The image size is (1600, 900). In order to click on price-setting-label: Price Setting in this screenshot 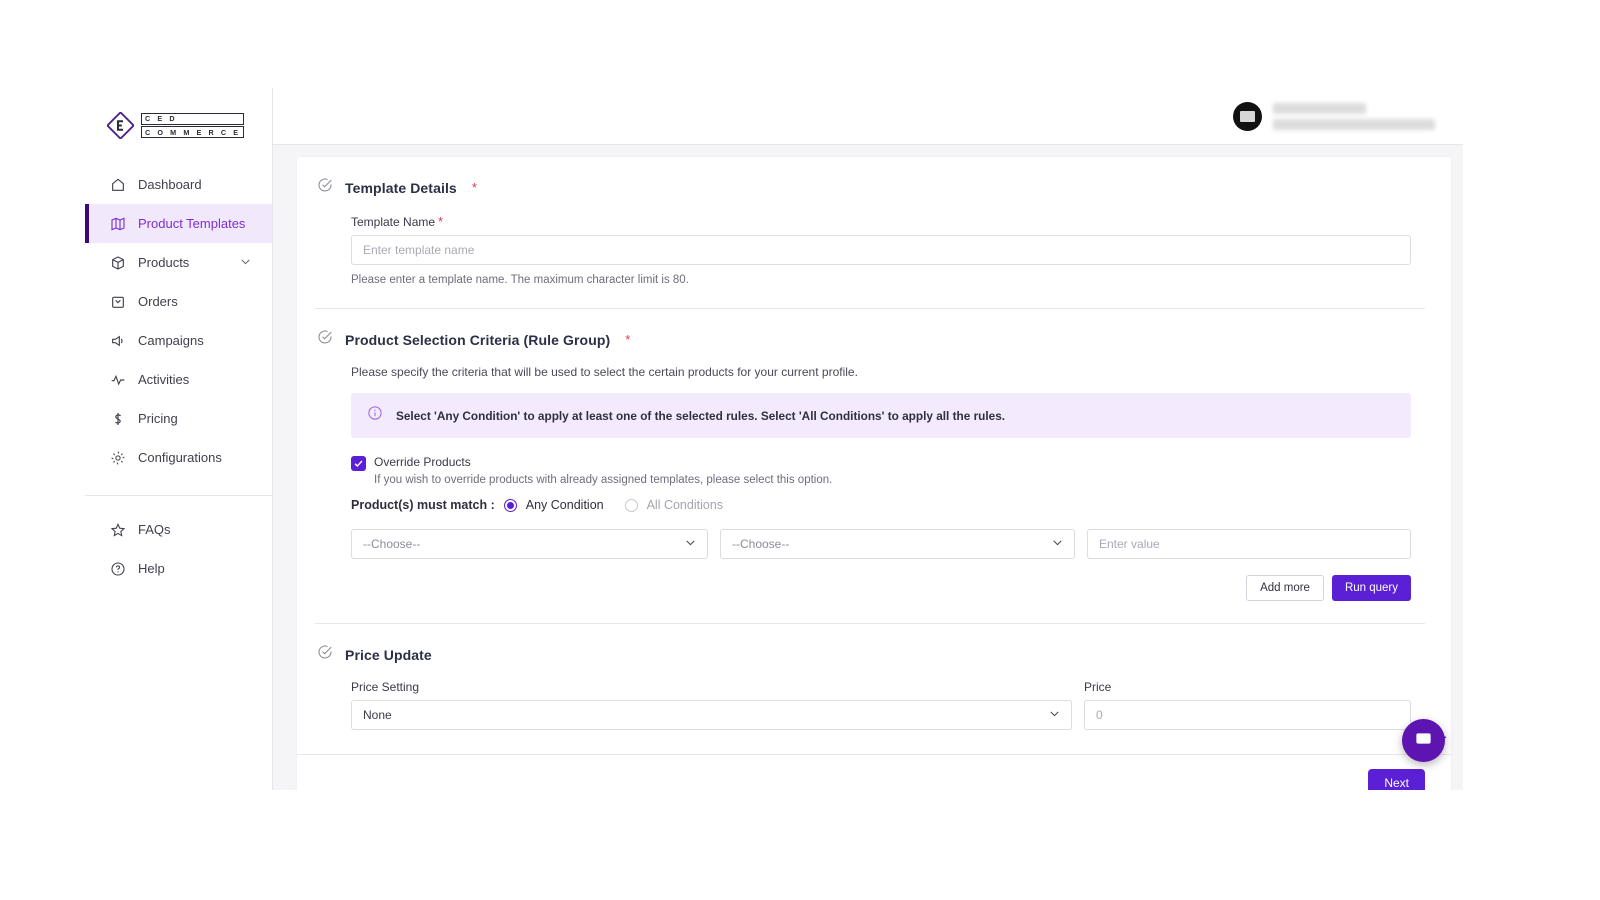, I will do `click(385, 687)`.